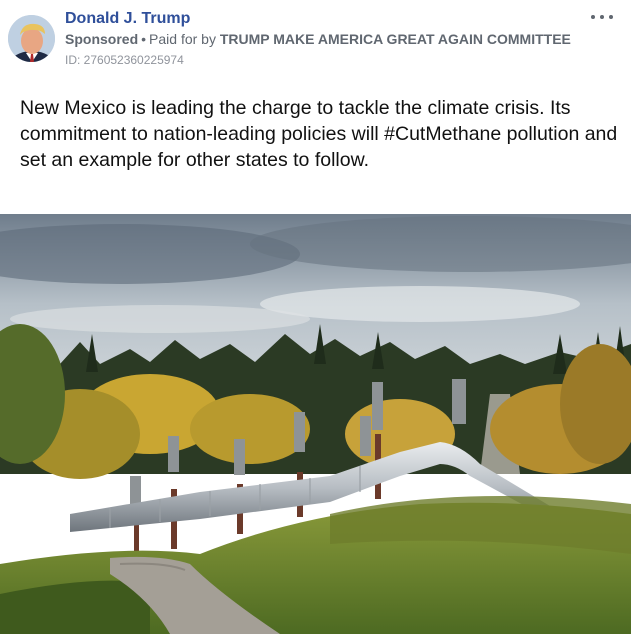  Describe the element at coordinates (127, 19) in the screenshot. I see `author-name-link: Donald J. Trump` at that location.